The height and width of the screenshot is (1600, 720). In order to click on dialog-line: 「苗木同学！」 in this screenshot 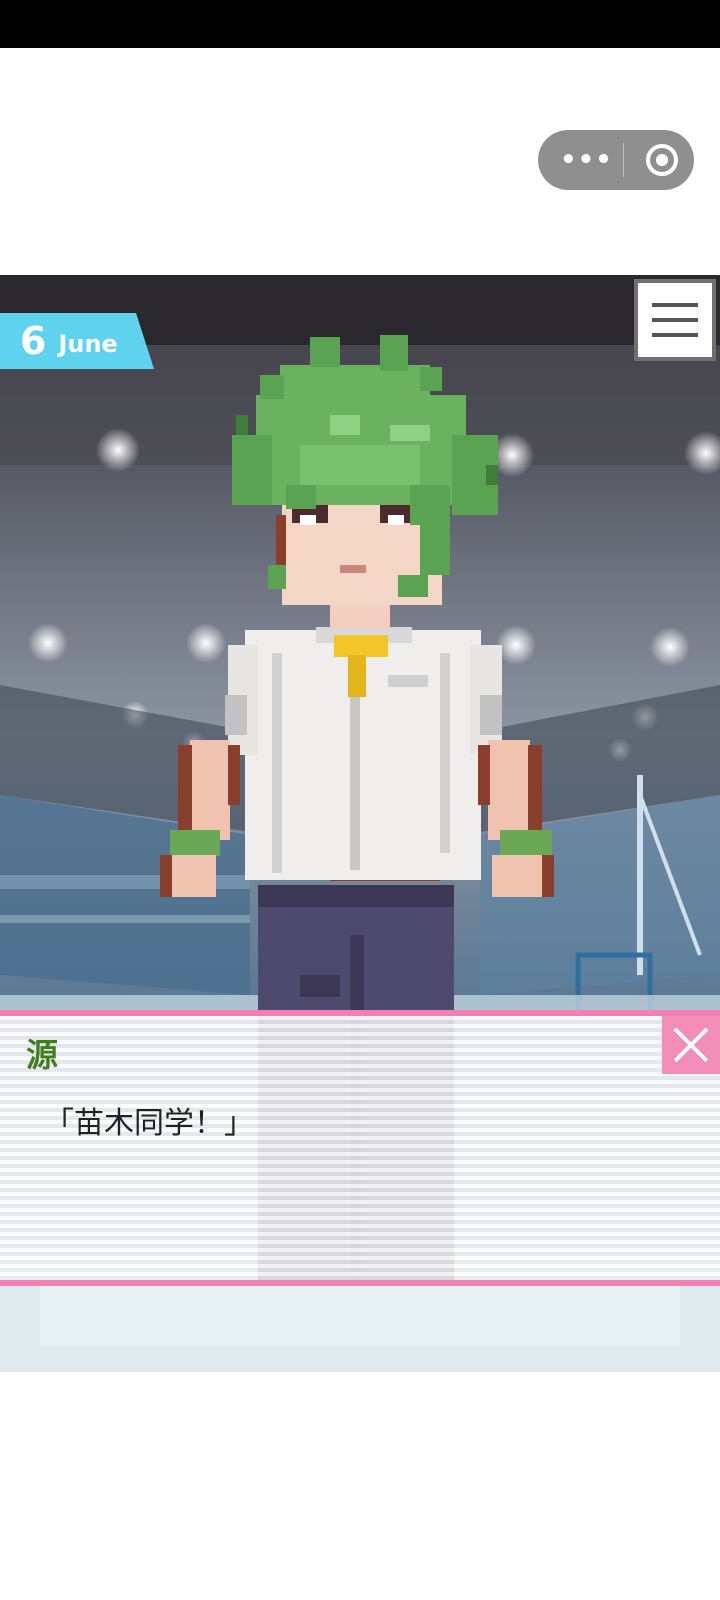, I will do `click(149, 1123)`.